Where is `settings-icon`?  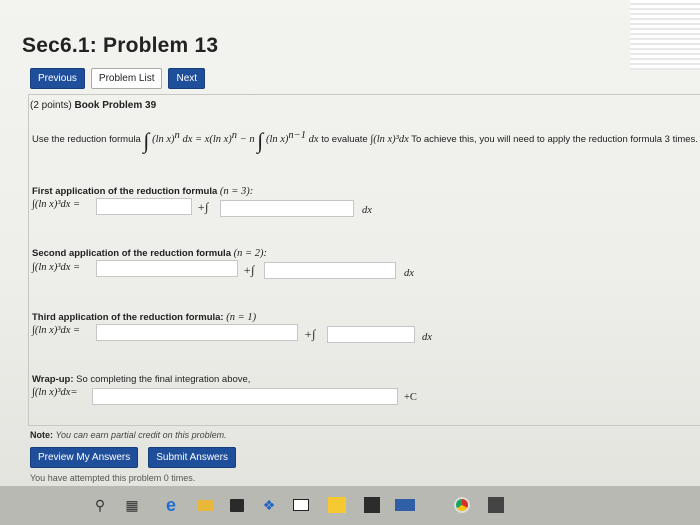
settings-icon is located at coordinates (496, 505).